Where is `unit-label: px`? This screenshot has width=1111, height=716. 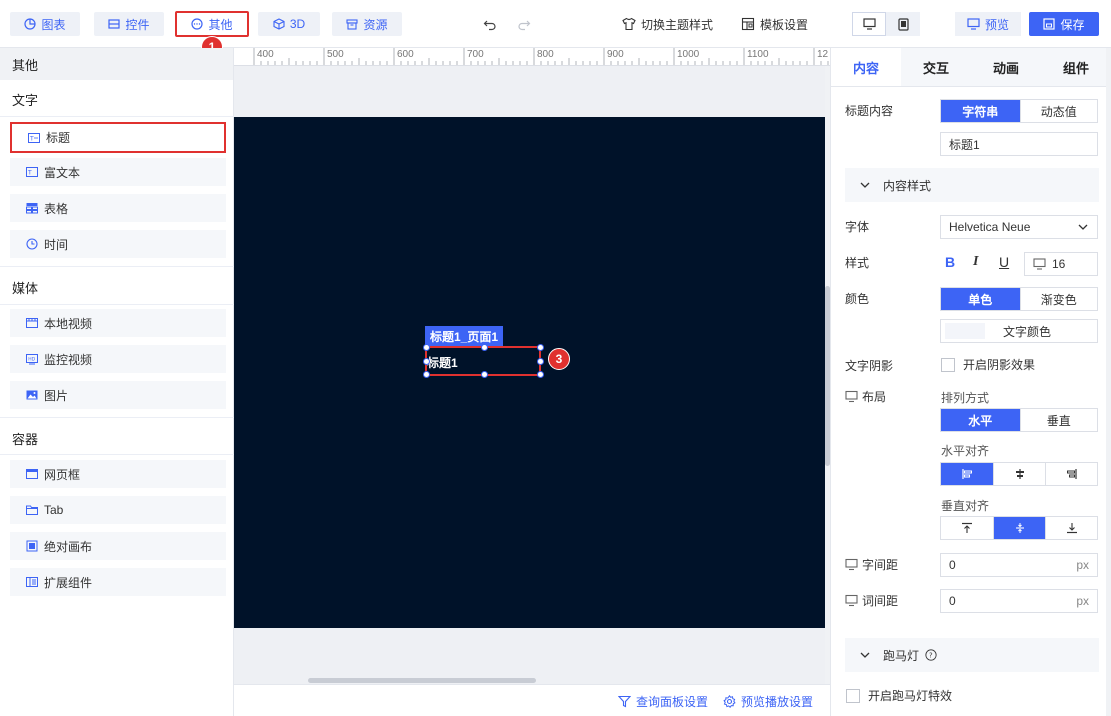
unit-label: px is located at coordinates (1082, 601).